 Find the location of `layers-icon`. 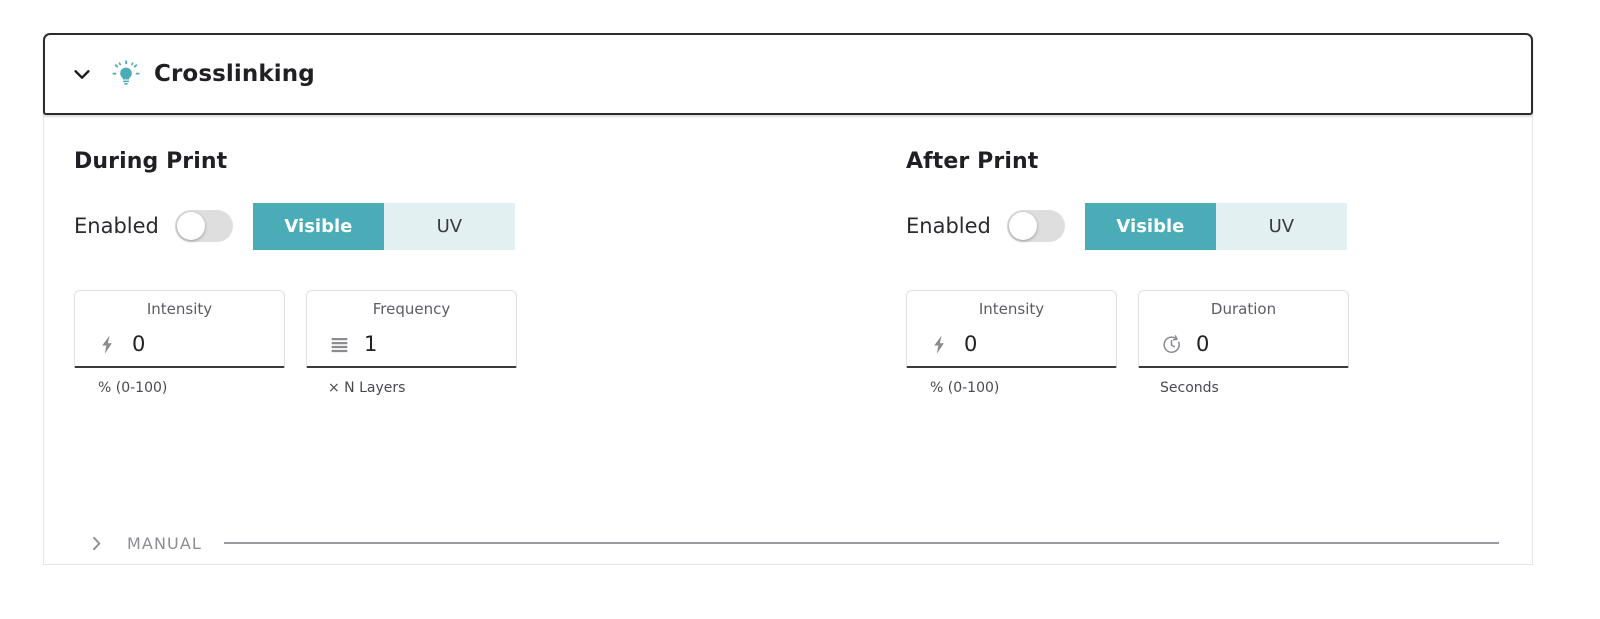

layers-icon is located at coordinates (339, 345).